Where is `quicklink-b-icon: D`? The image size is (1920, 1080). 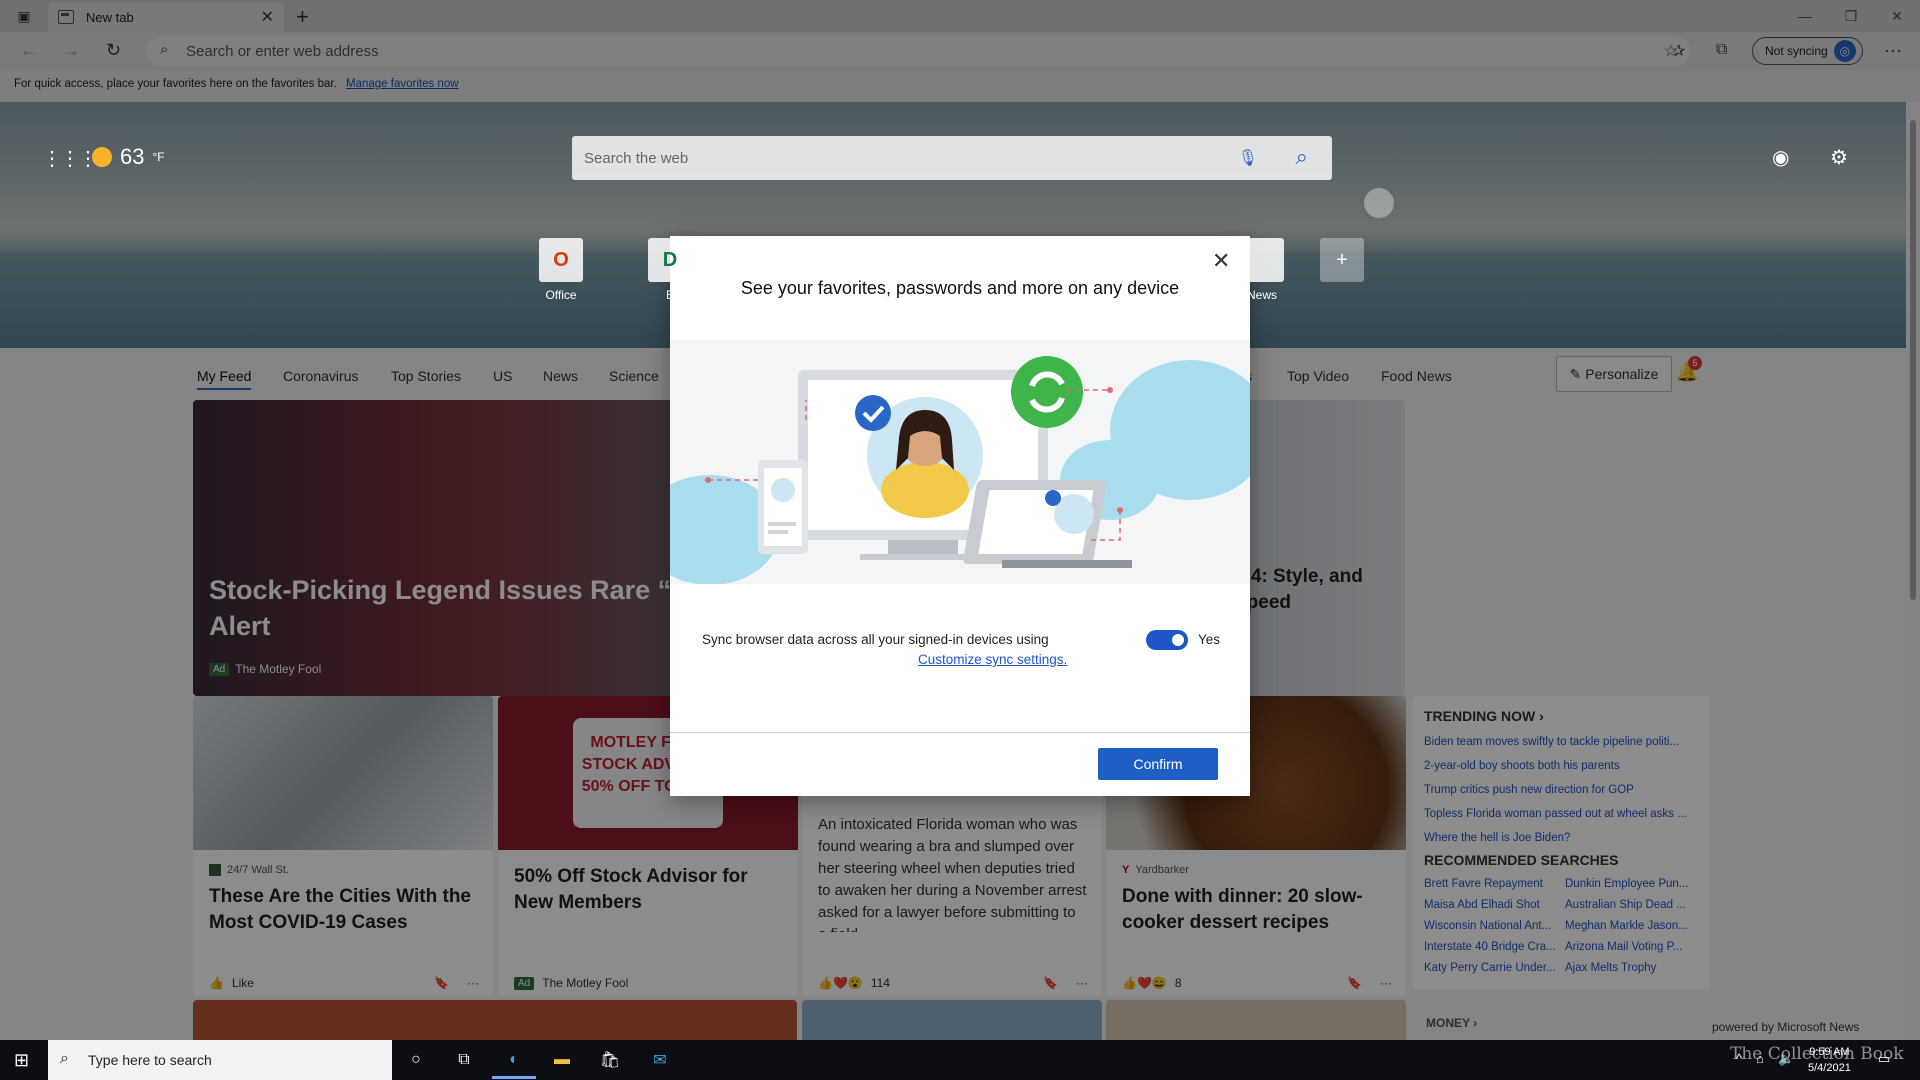 quicklink-b-icon: D is located at coordinates (670, 260).